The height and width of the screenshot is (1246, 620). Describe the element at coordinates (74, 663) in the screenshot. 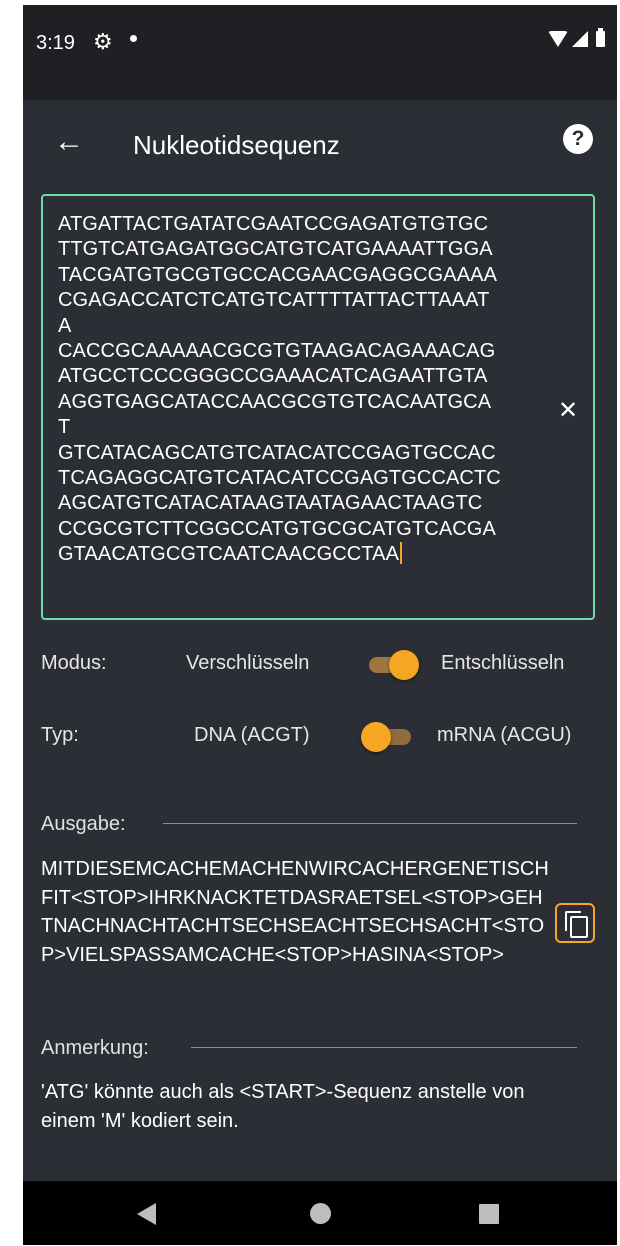

I see `mode-label: Modus:` at that location.